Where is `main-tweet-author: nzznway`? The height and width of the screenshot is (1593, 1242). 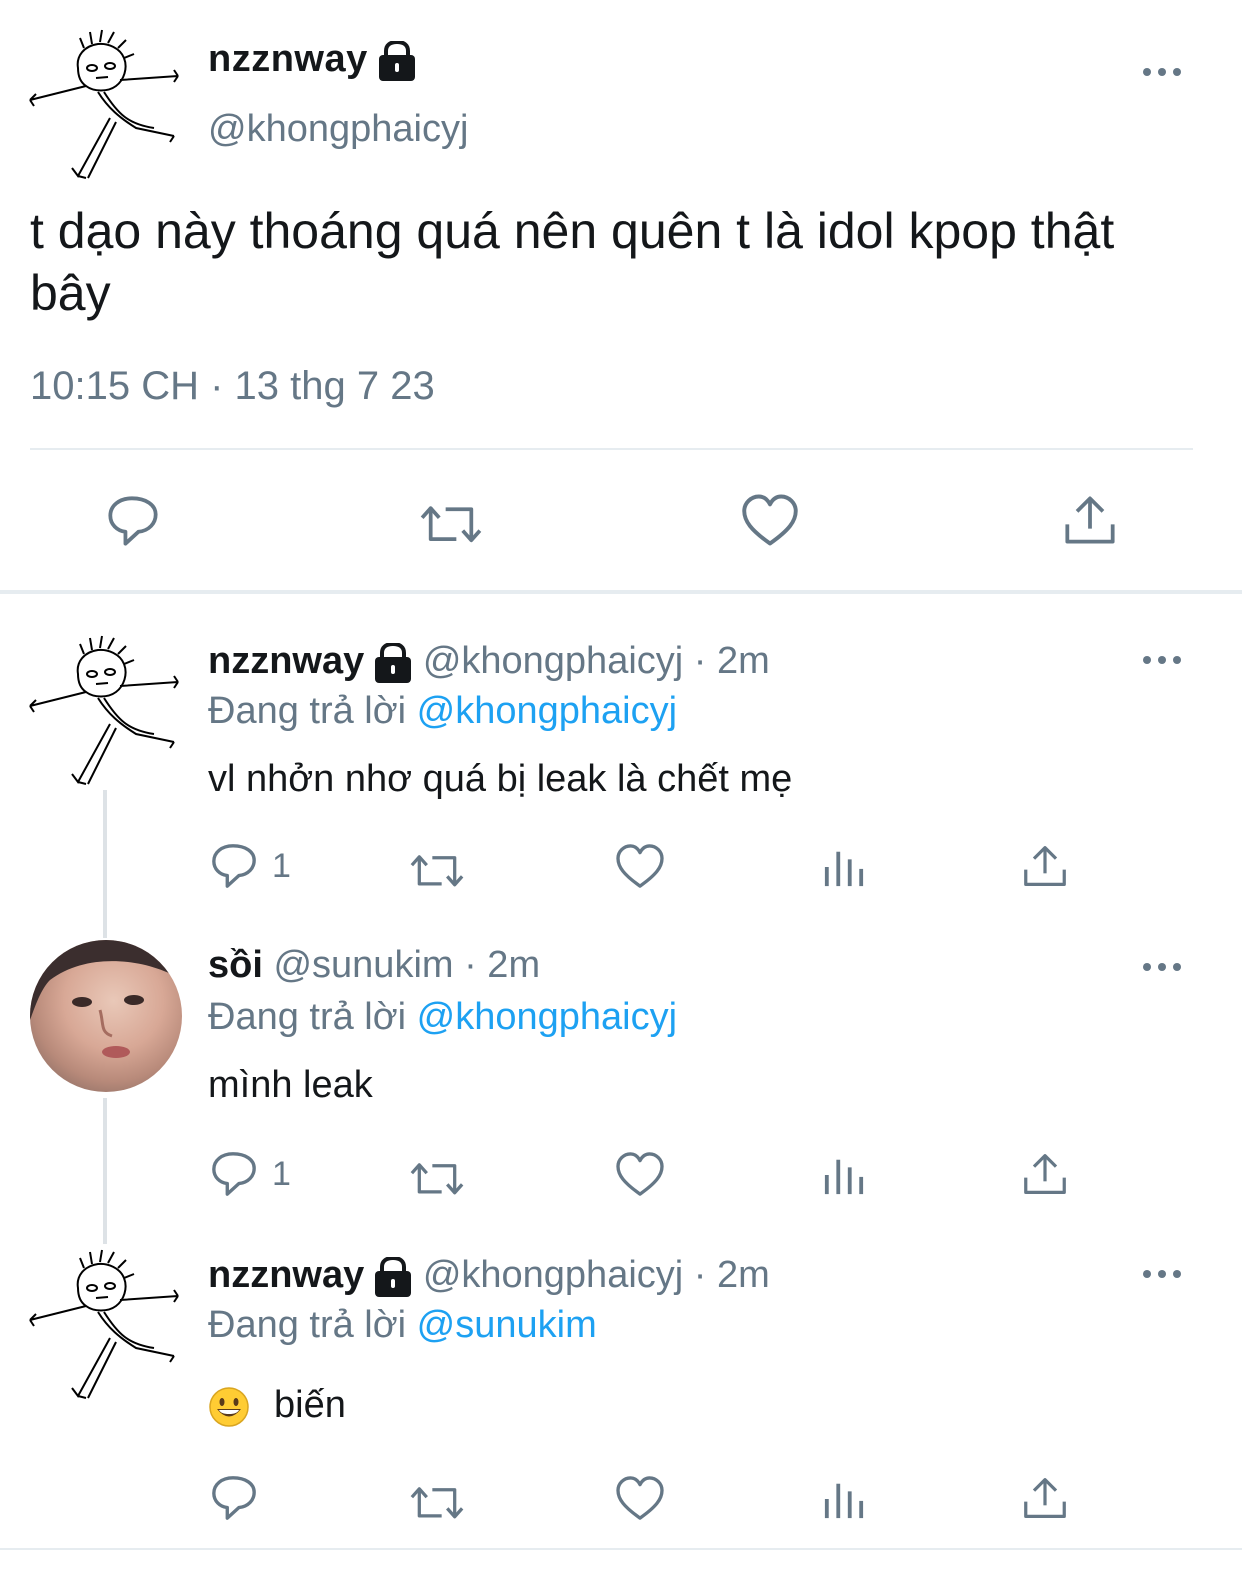
main-tweet-author: nzznway is located at coordinates (312, 59).